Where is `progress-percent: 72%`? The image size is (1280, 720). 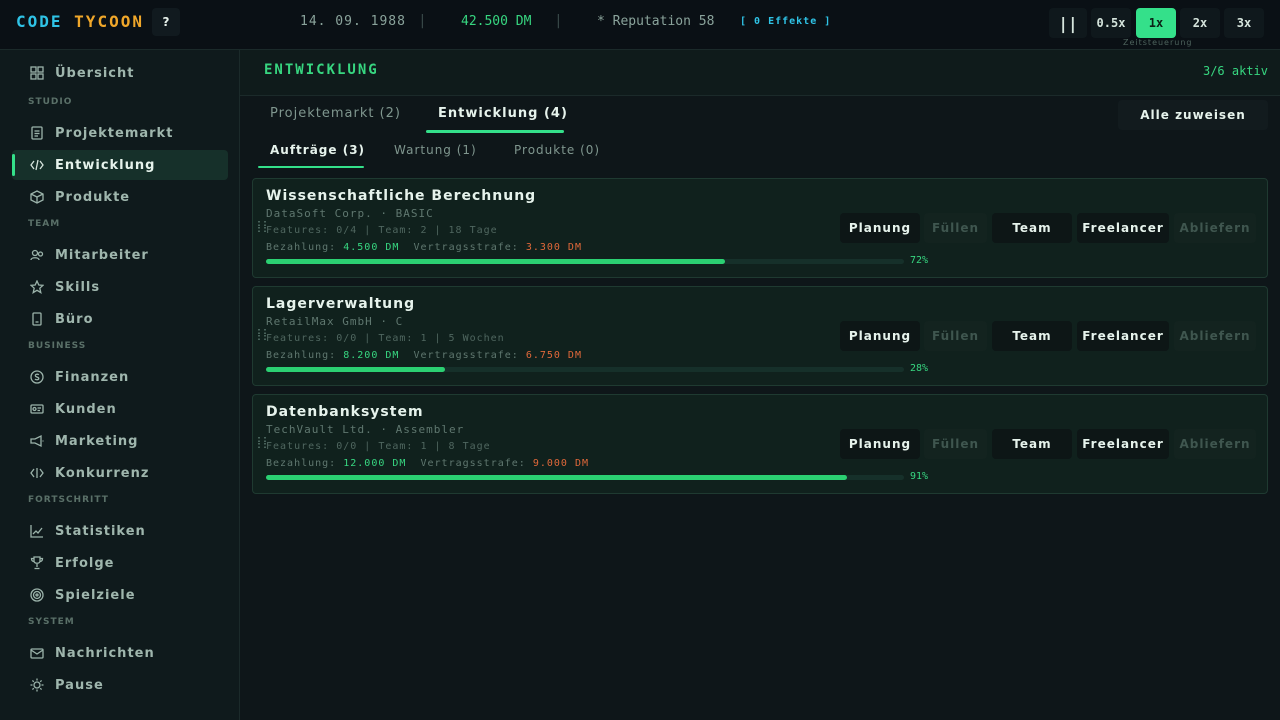
progress-percent: 72% is located at coordinates (919, 260).